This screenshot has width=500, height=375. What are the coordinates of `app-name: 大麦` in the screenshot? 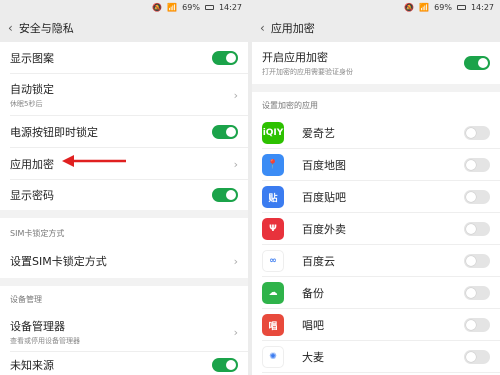 It's located at (313, 357).